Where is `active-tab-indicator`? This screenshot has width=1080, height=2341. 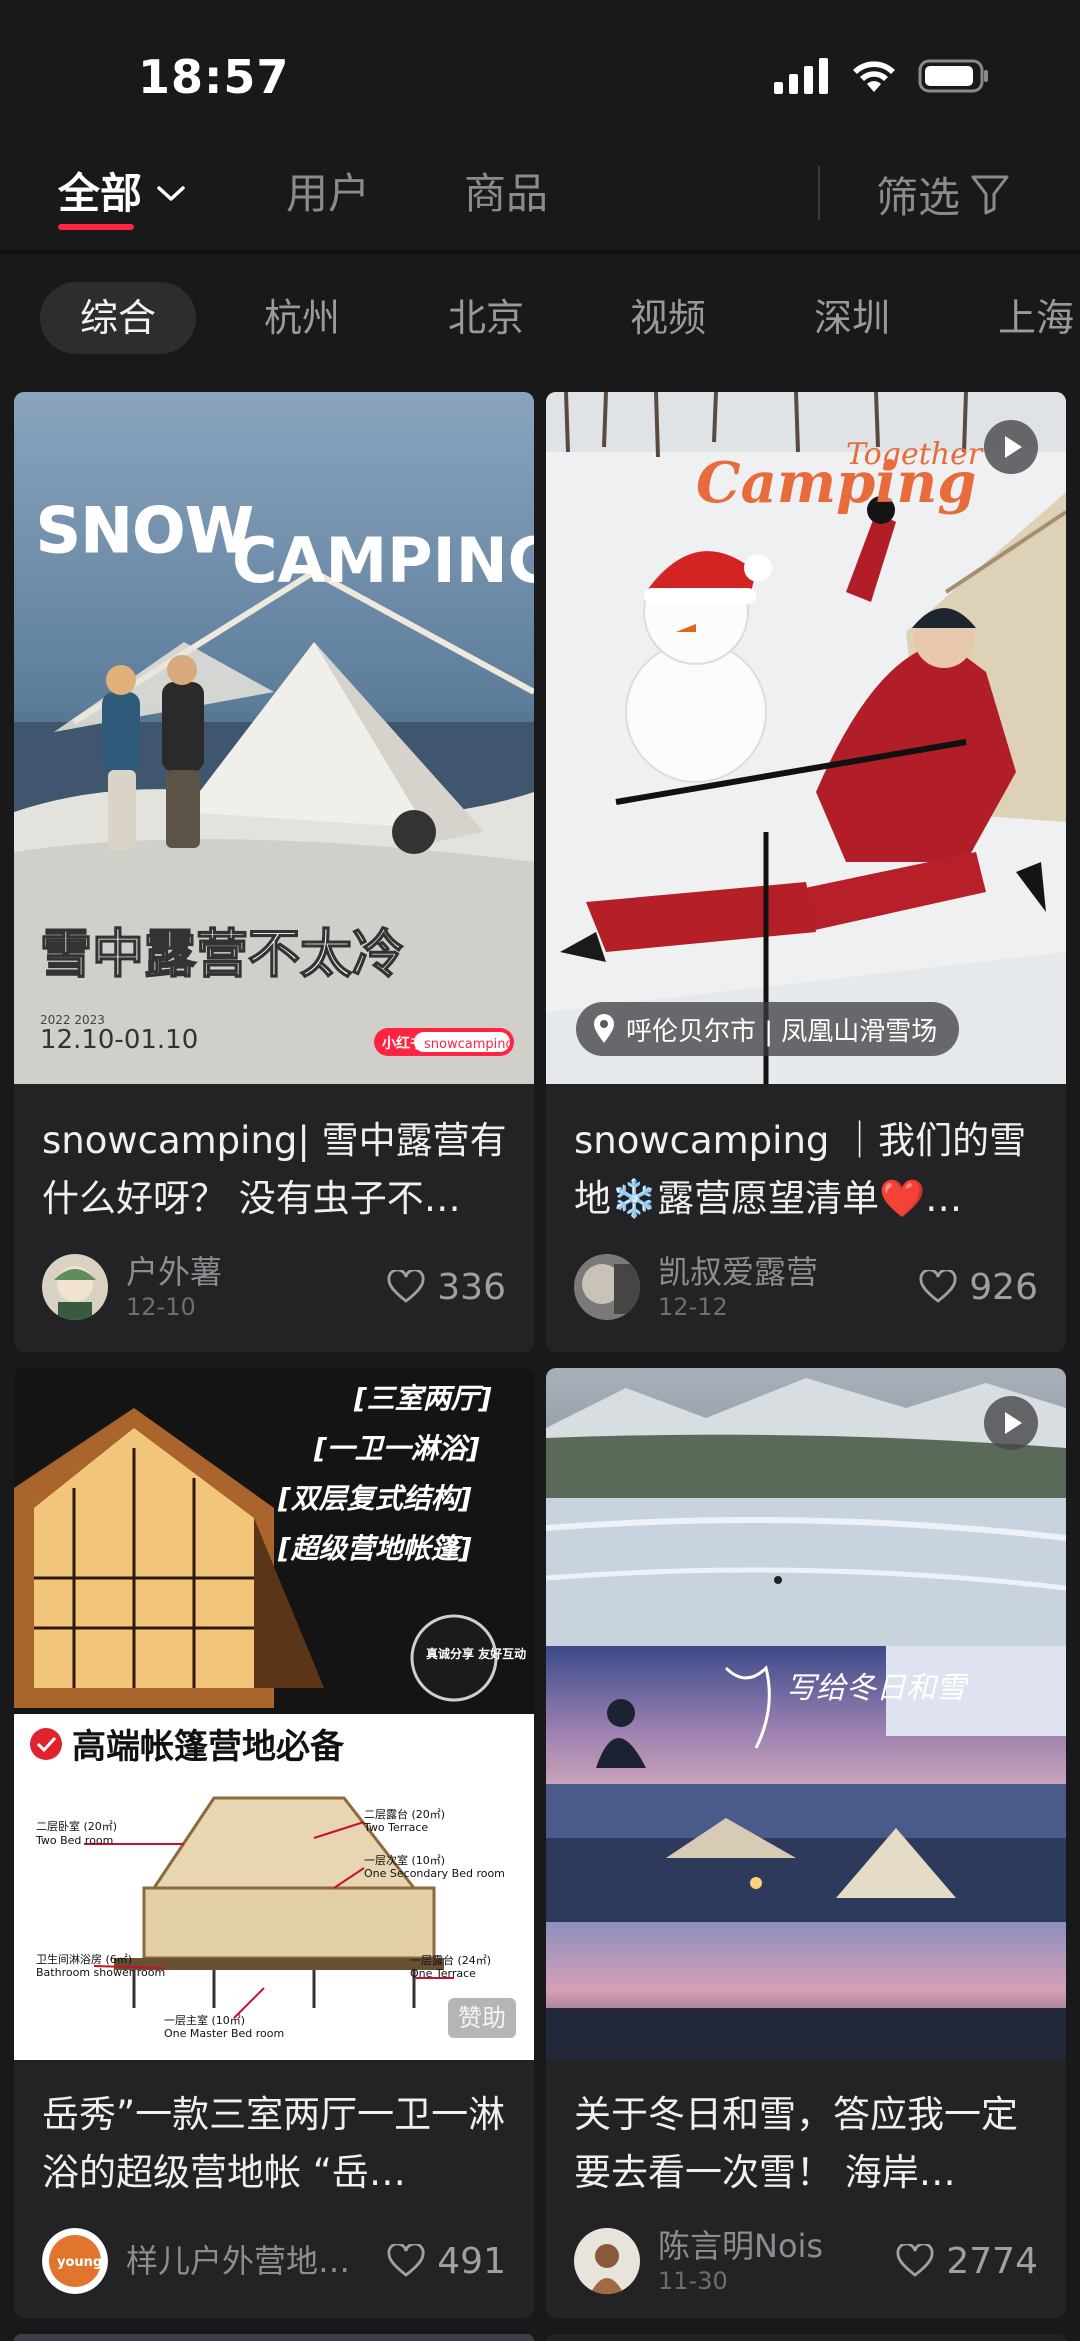
active-tab-indicator is located at coordinates (96, 227).